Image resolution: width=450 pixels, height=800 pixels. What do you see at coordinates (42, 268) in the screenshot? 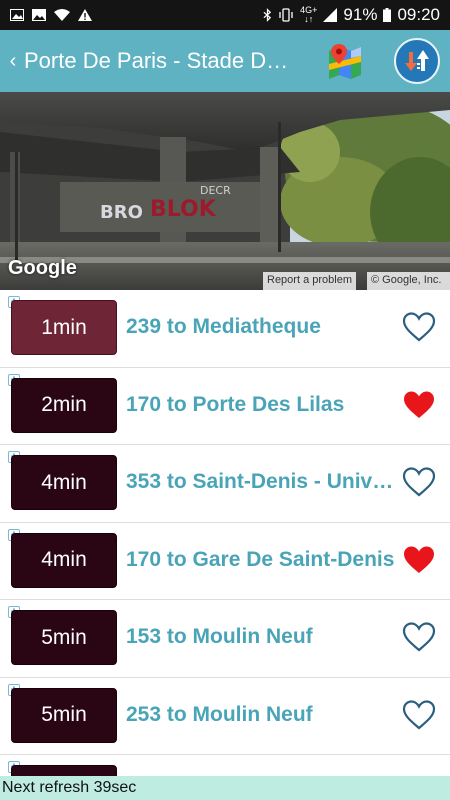
I see `google-logo: Google` at bounding box center [42, 268].